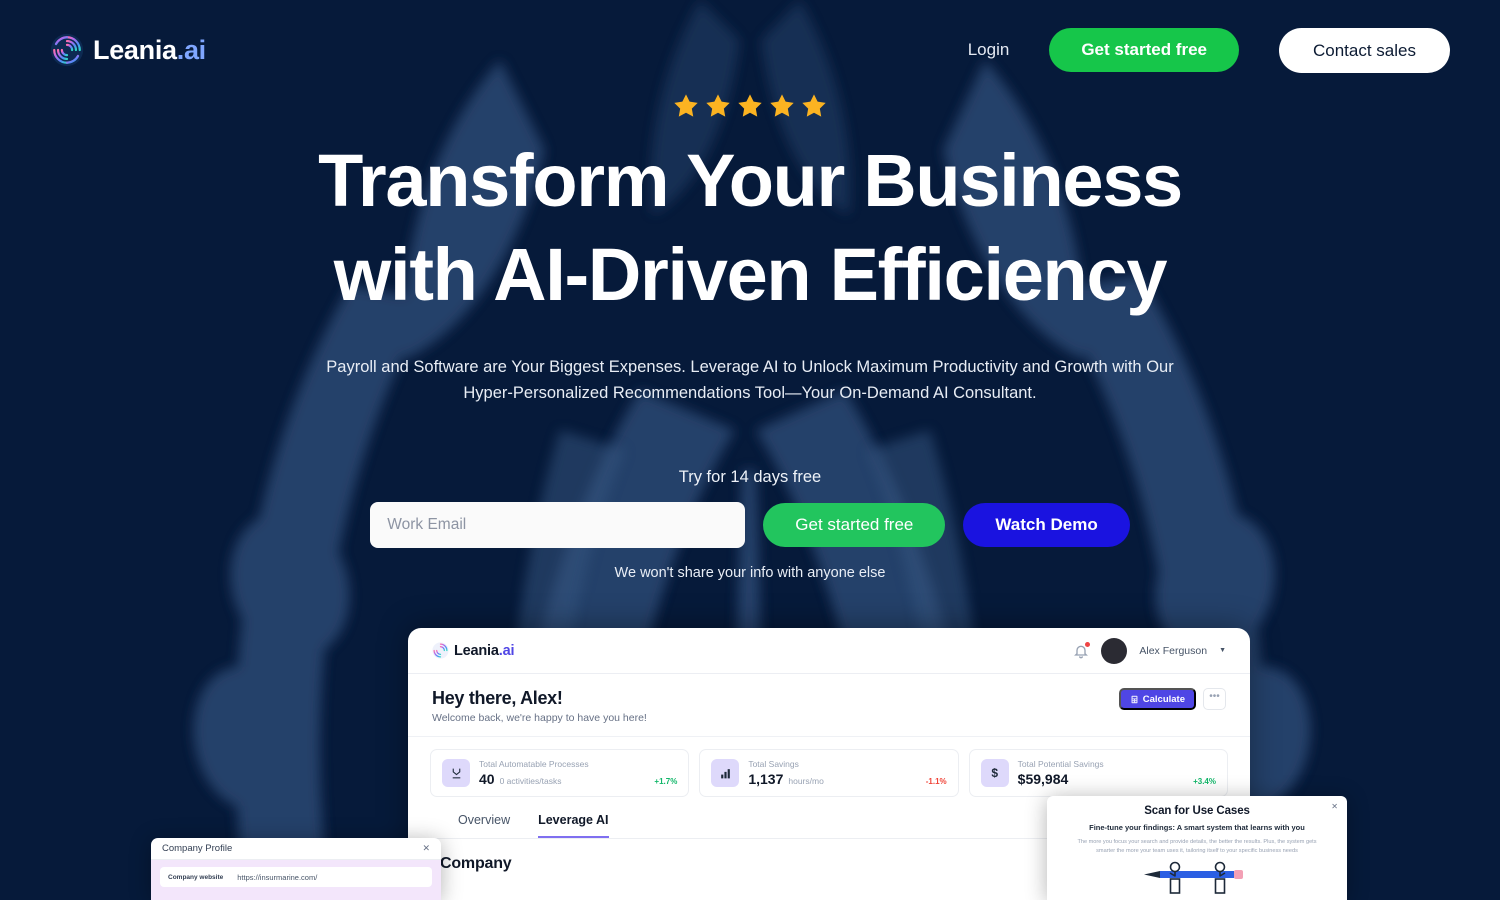  I want to click on company-profile-body: Company website https://insurmarine.com/, so click(296, 880).